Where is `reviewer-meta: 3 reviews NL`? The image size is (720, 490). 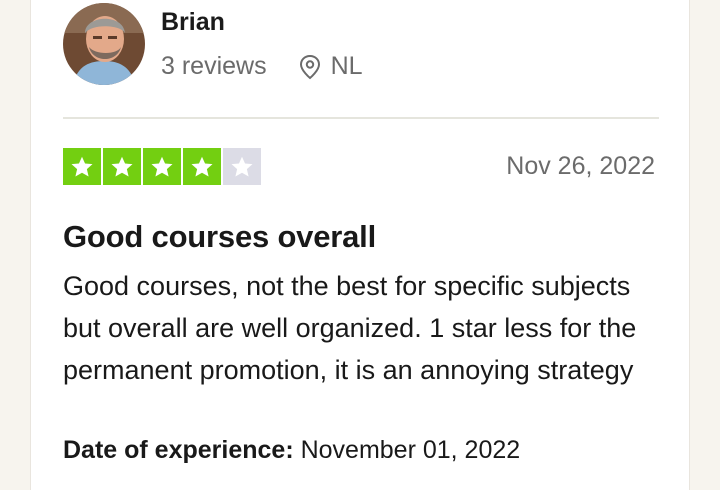 reviewer-meta: 3 reviews NL is located at coordinates (262, 66).